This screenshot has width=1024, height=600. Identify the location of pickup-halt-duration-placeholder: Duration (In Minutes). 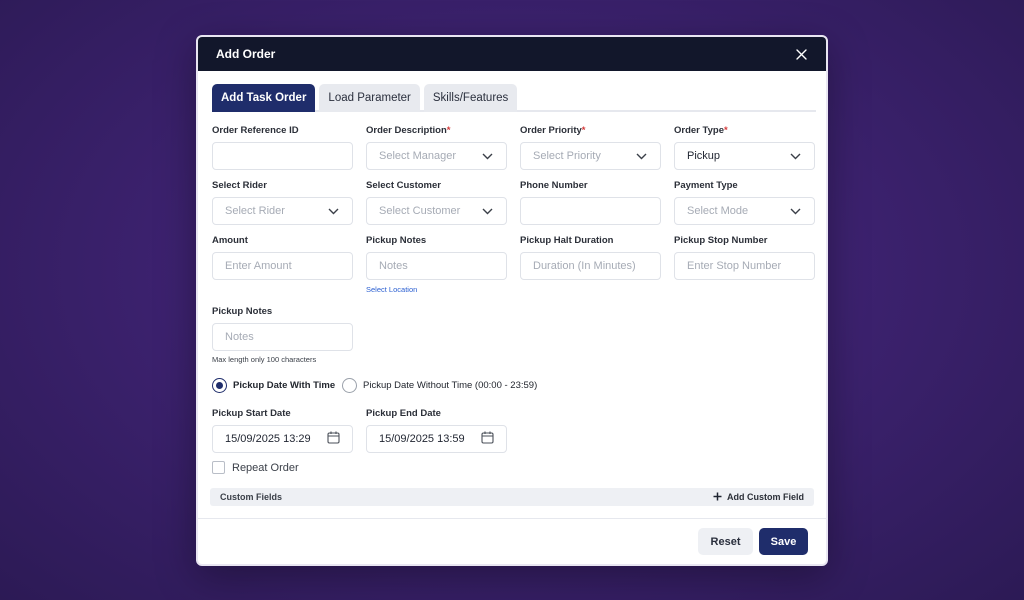
(584, 266).